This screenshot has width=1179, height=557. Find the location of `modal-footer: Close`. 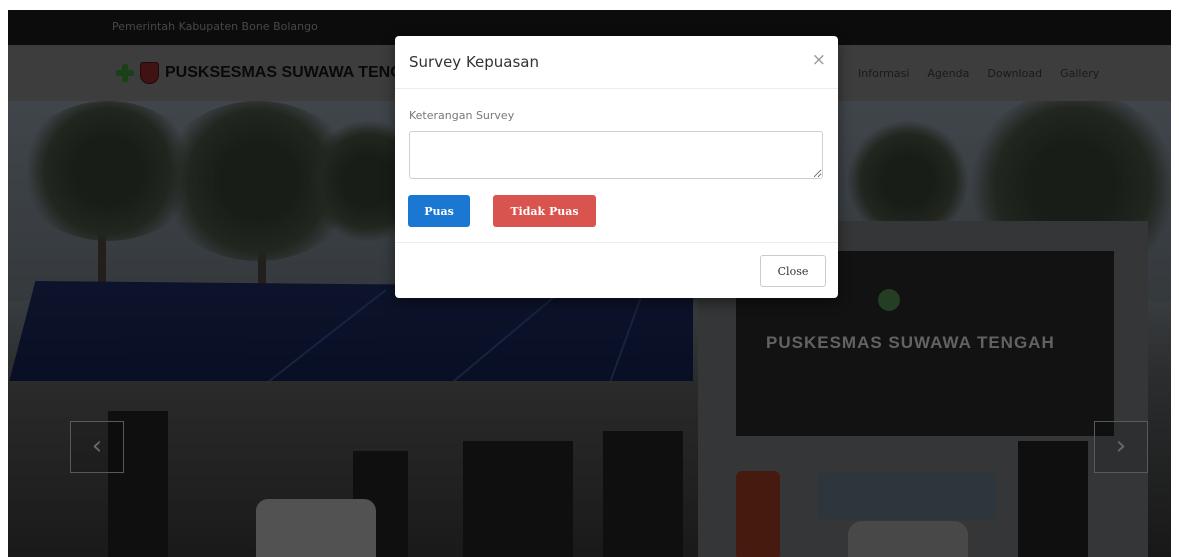

modal-footer: Close is located at coordinates (616, 270).